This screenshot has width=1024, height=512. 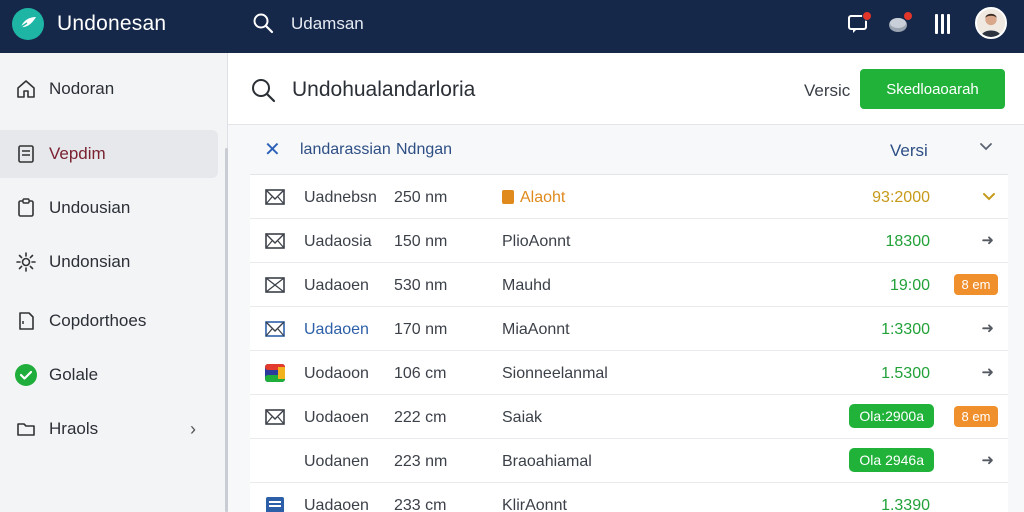 What do you see at coordinates (547, 461) in the screenshot?
I see `row-status: Braoahiamal` at bounding box center [547, 461].